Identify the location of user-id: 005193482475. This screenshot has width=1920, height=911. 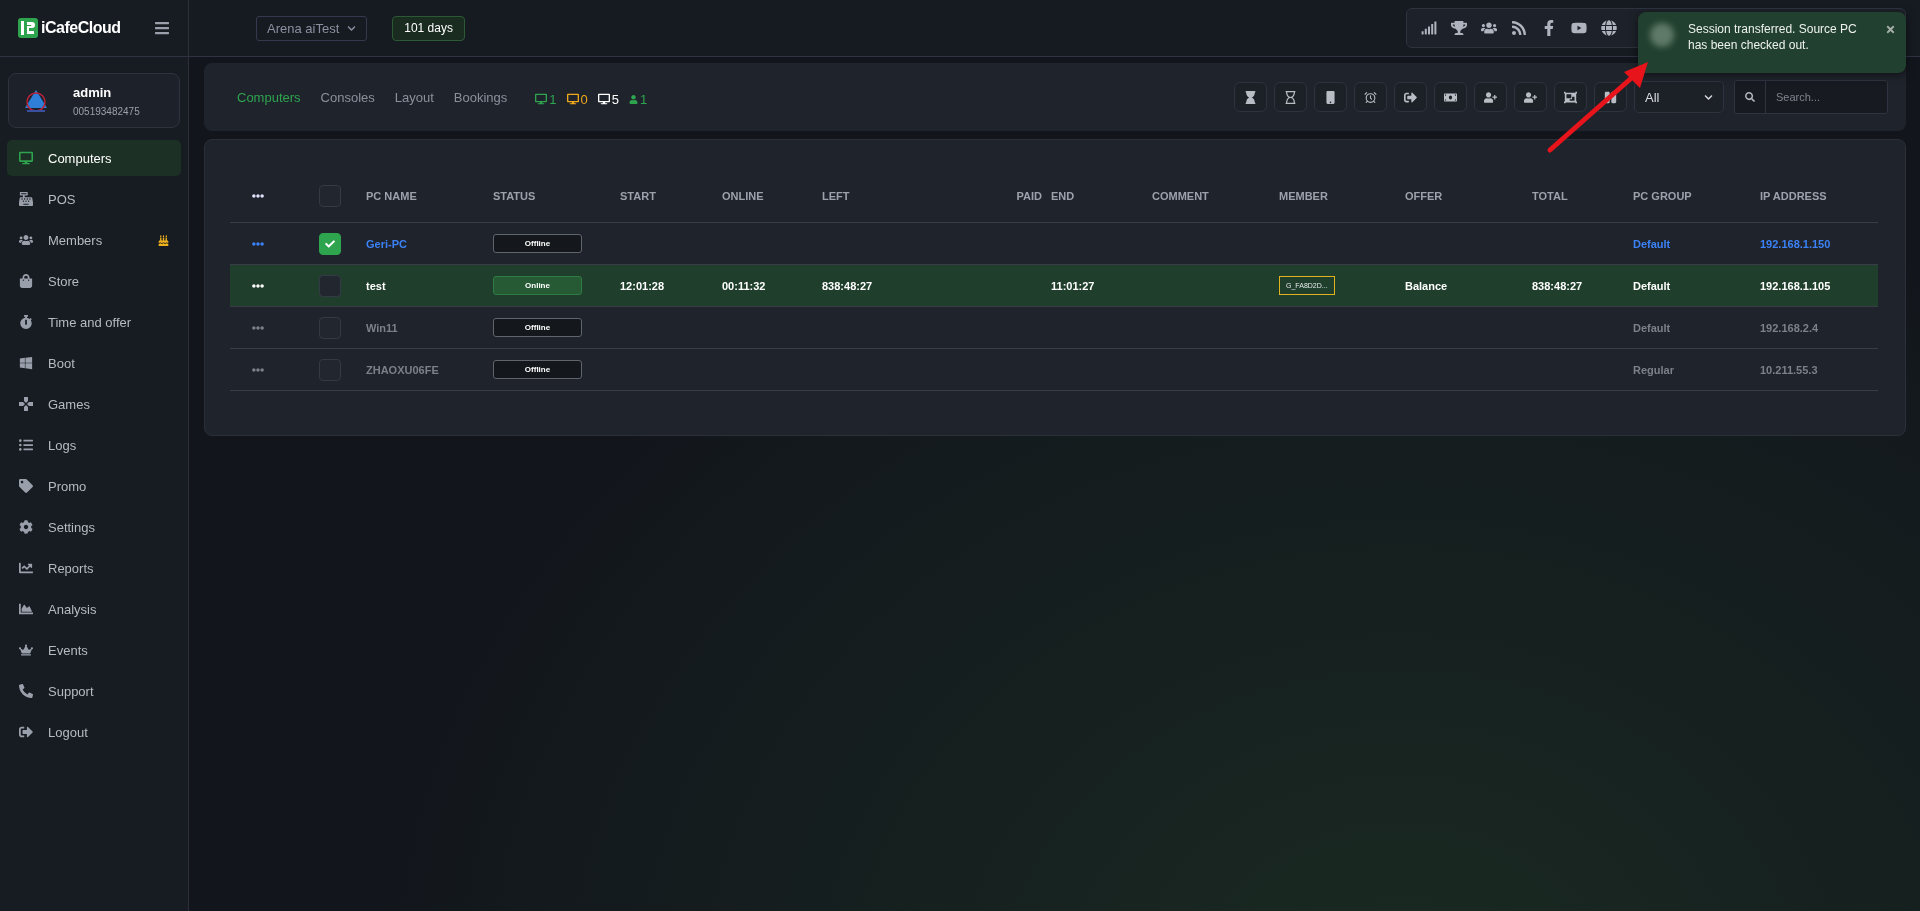
(106, 111).